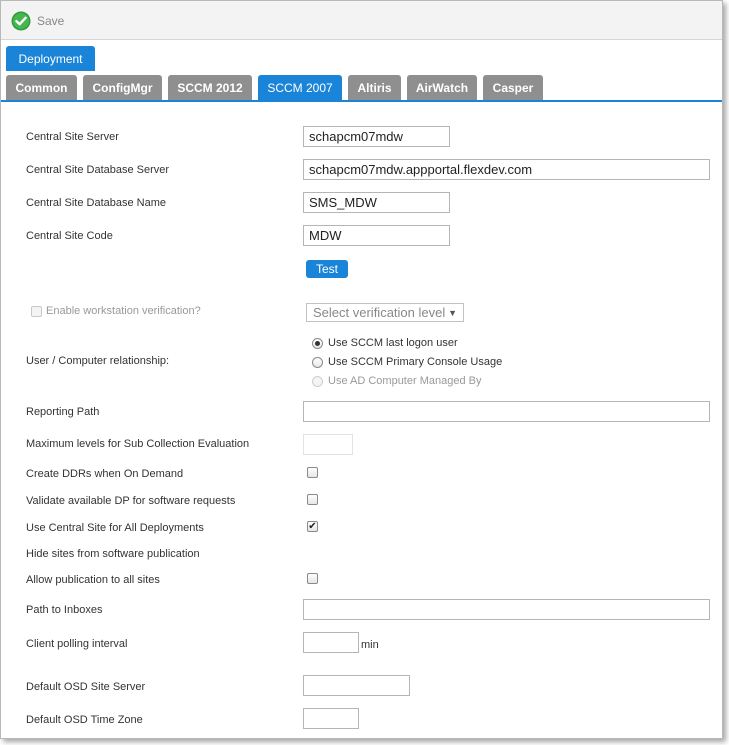 The height and width of the screenshot is (745, 729). What do you see at coordinates (405, 381) in the screenshot?
I see `radio-label: Use AD Computer Managed By` at bounding box center [405, 381].